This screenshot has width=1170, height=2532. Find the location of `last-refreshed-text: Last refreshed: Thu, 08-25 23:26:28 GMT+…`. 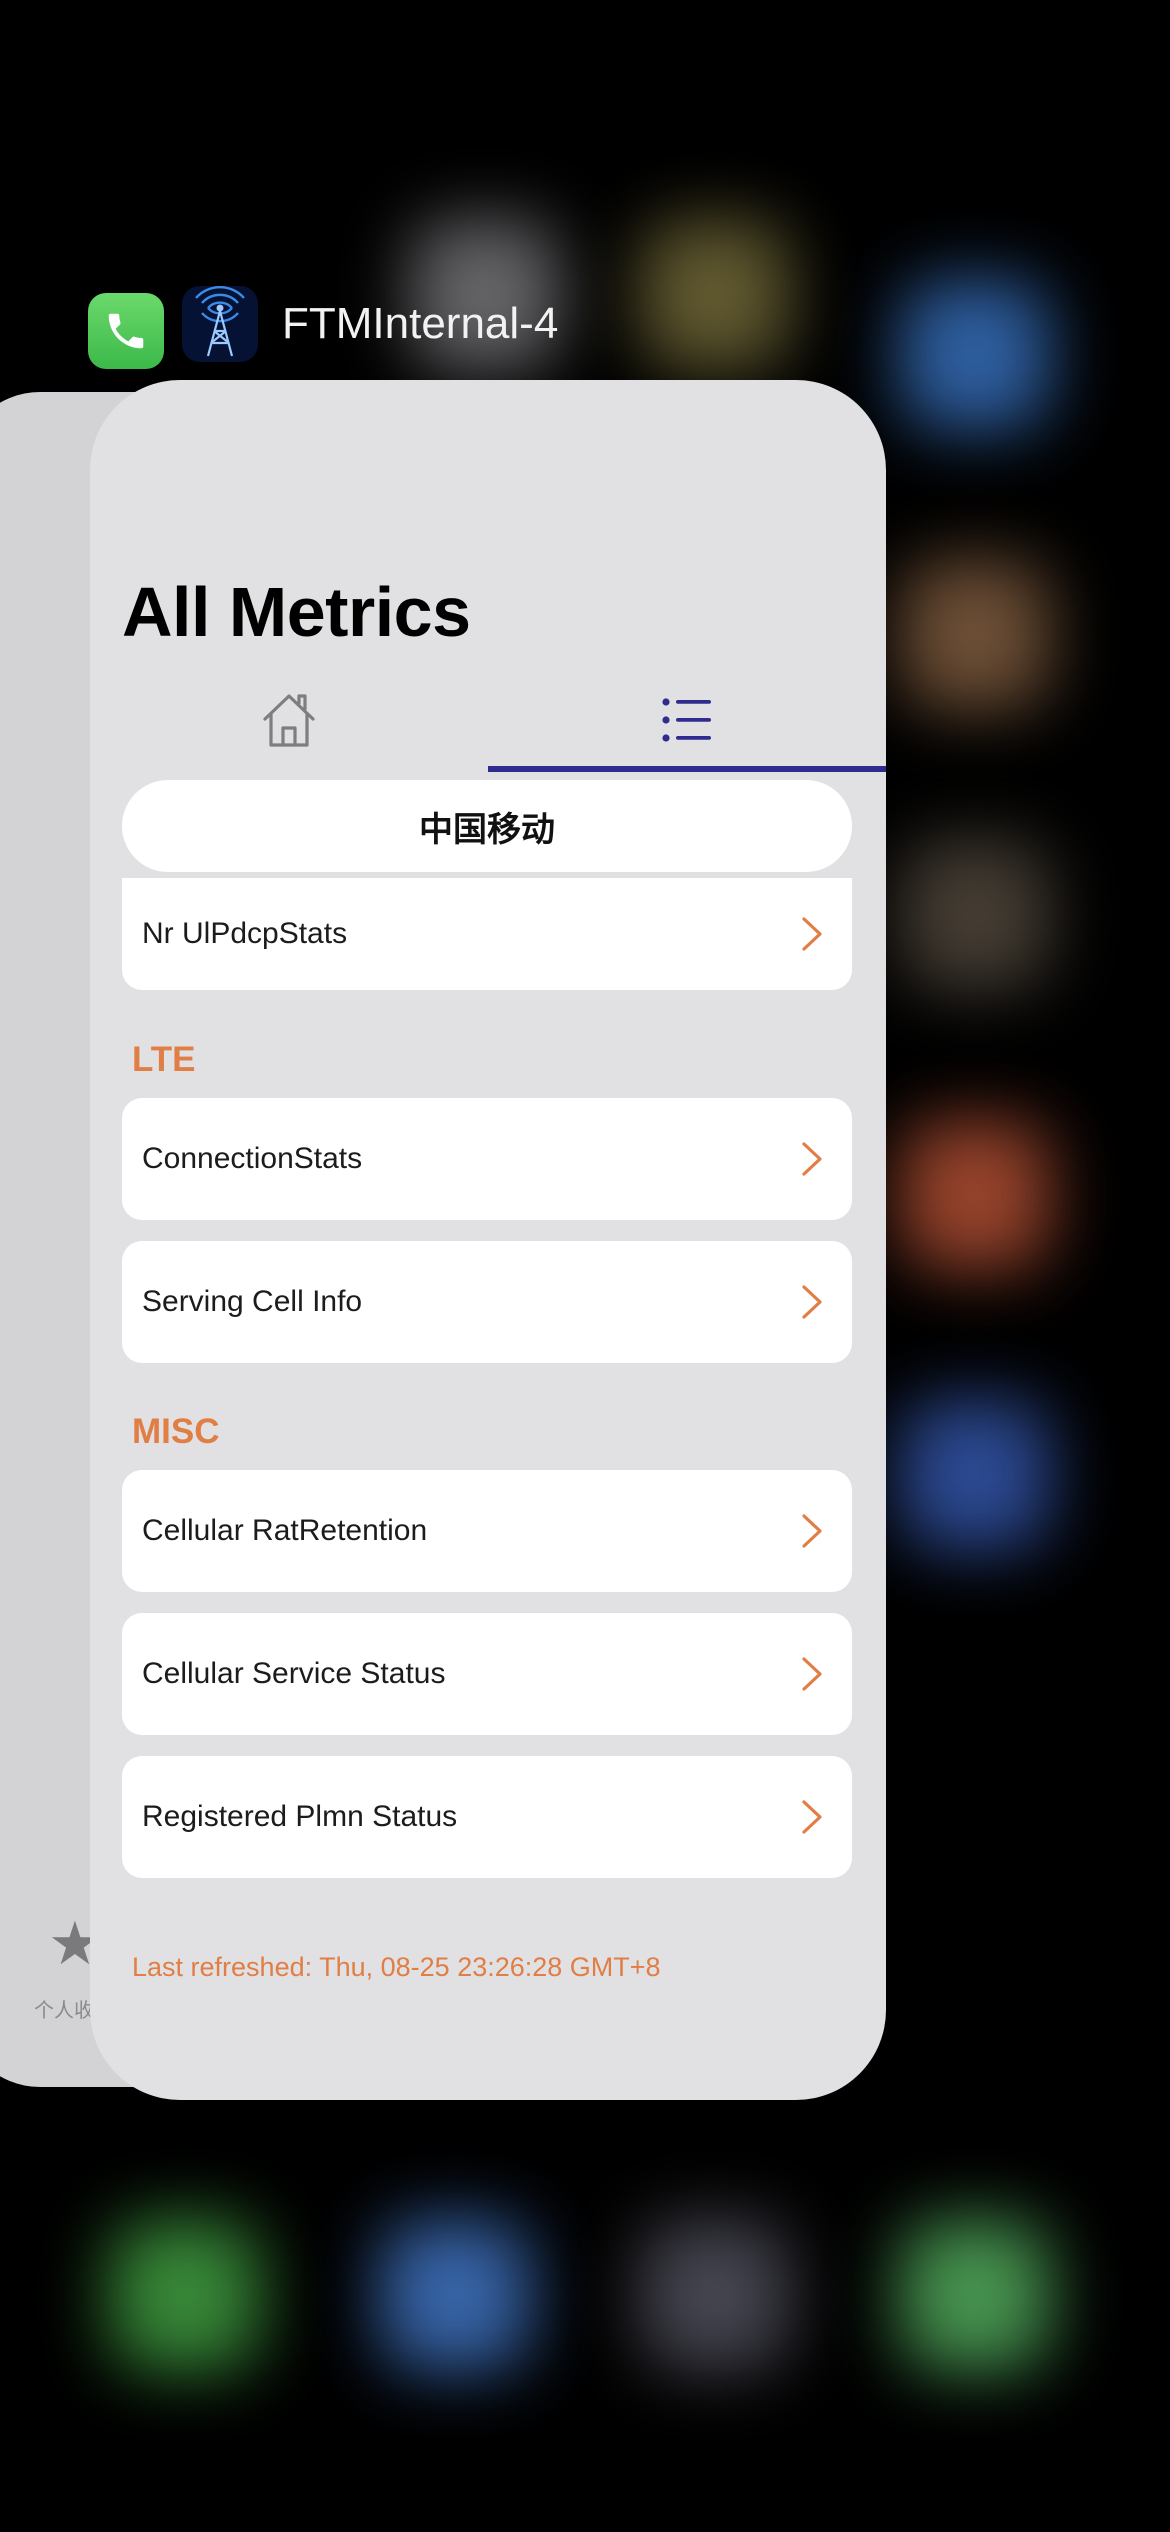

last-refreshed-text: Last refreshed: Thu, 08-25 23:26:28 GMT+… is located at coordinates (396, 1967).